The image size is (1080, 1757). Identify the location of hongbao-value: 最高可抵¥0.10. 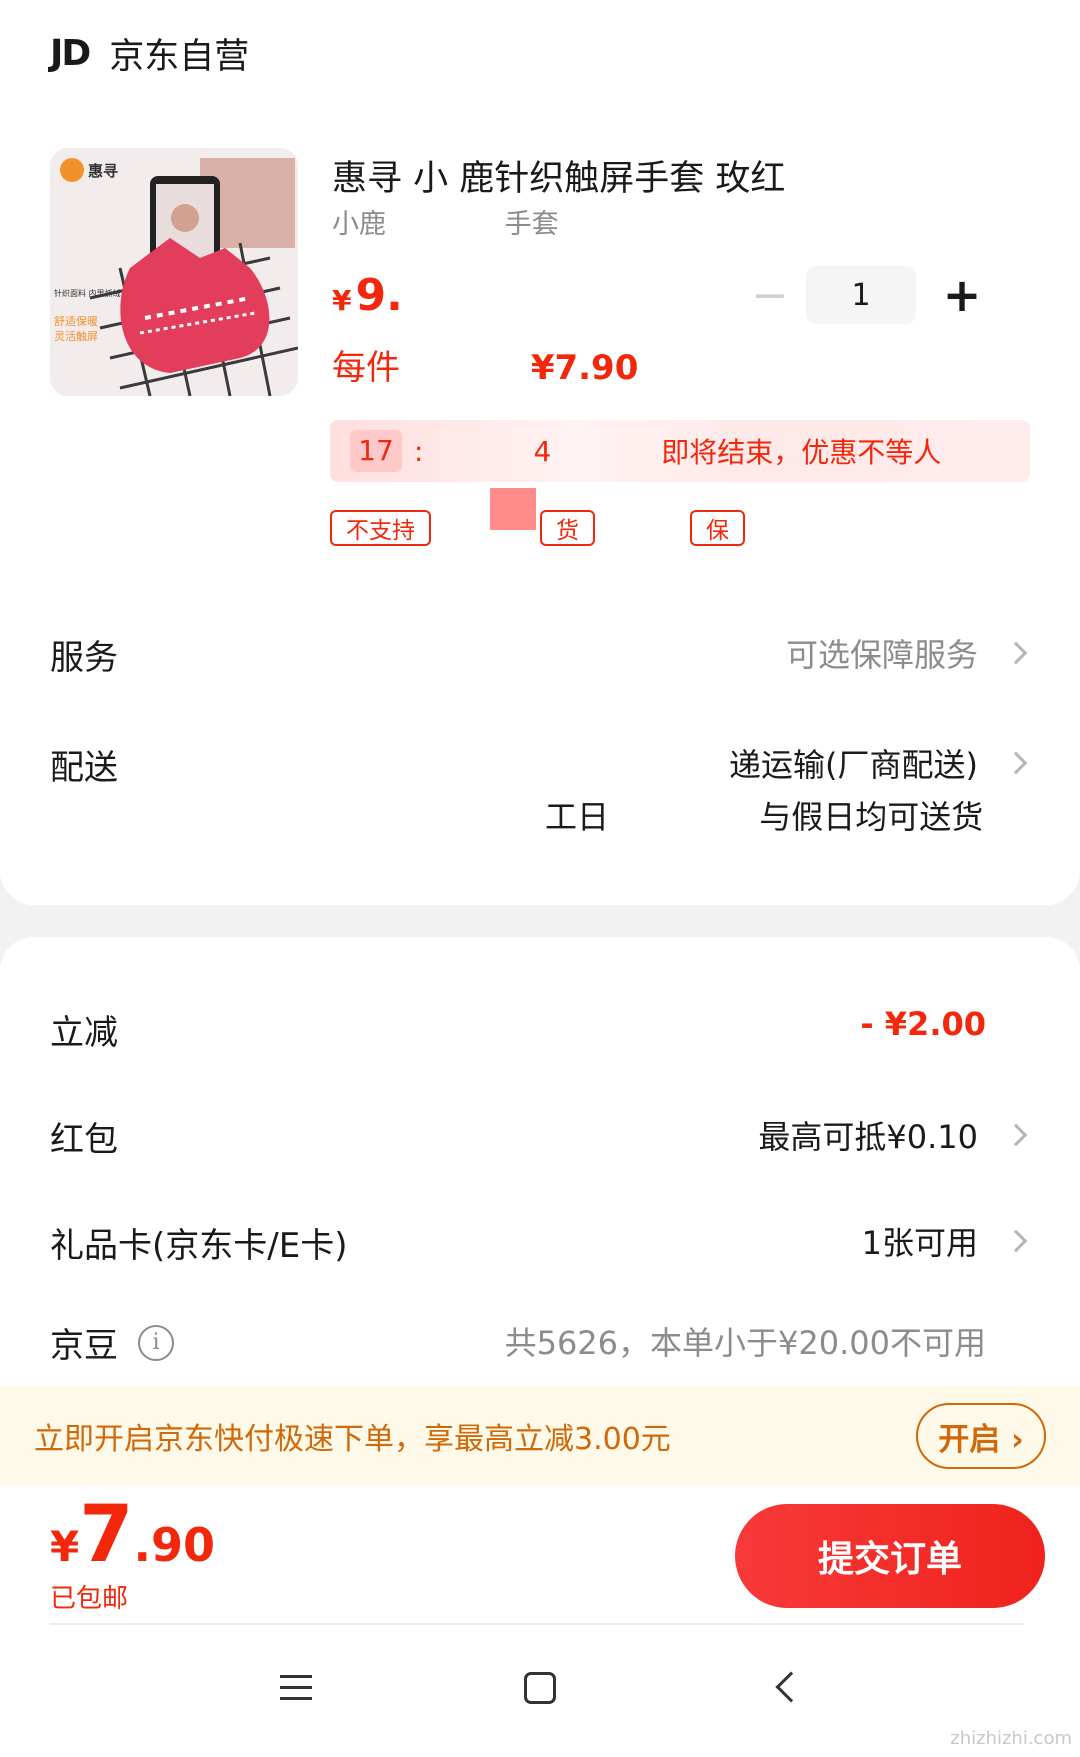
(893, 1135).